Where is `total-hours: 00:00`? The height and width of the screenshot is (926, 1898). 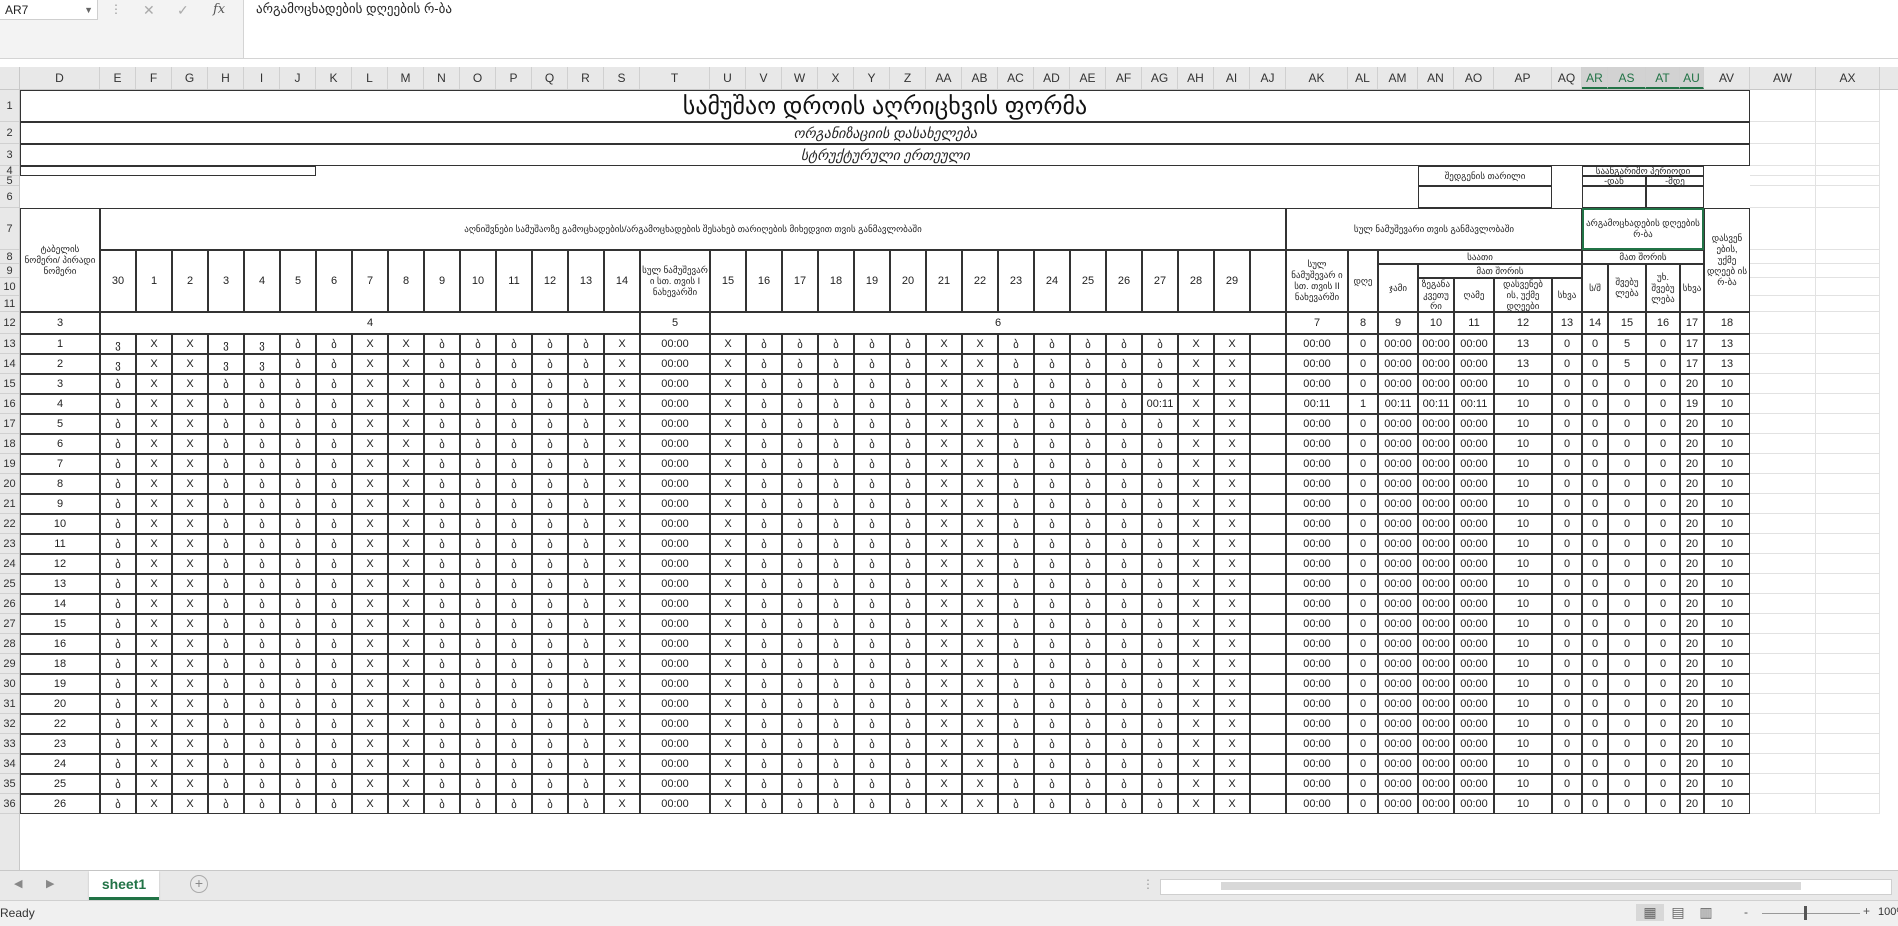
total-hours: 00:00 is located at coordinates (1398, 724).